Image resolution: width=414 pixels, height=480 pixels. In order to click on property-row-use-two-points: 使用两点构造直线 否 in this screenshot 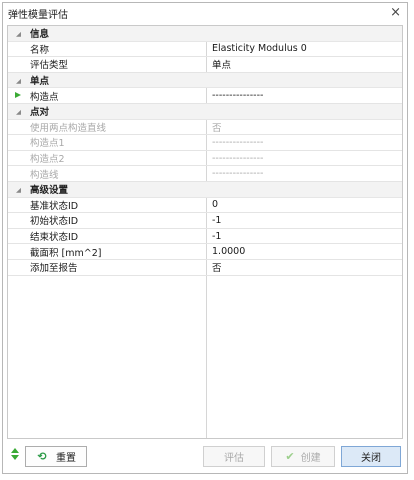, I will do `click(205, 128)`.